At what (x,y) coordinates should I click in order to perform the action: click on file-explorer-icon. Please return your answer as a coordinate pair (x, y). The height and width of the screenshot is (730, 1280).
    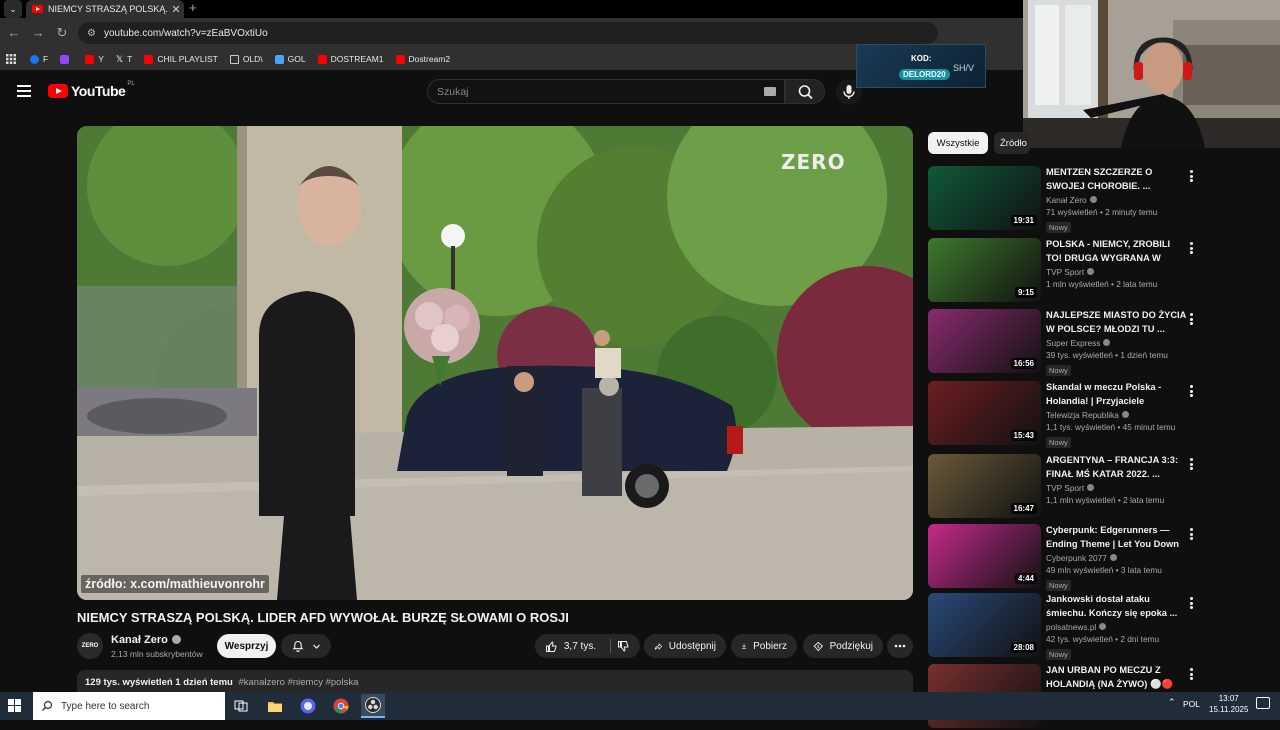
    Looking at the image, I should click on (275, 706).